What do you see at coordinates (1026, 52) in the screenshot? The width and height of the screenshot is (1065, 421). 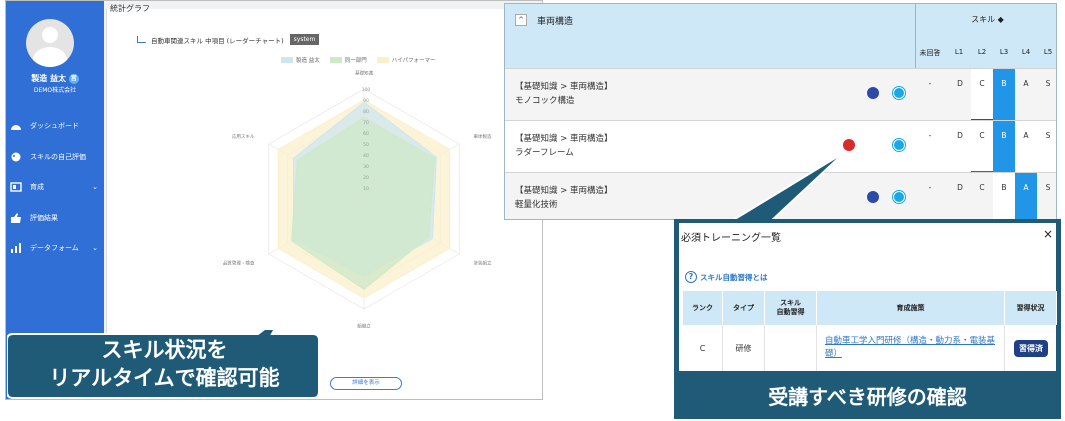 I see `level-header: L4` at bounding box center [1026, 52].